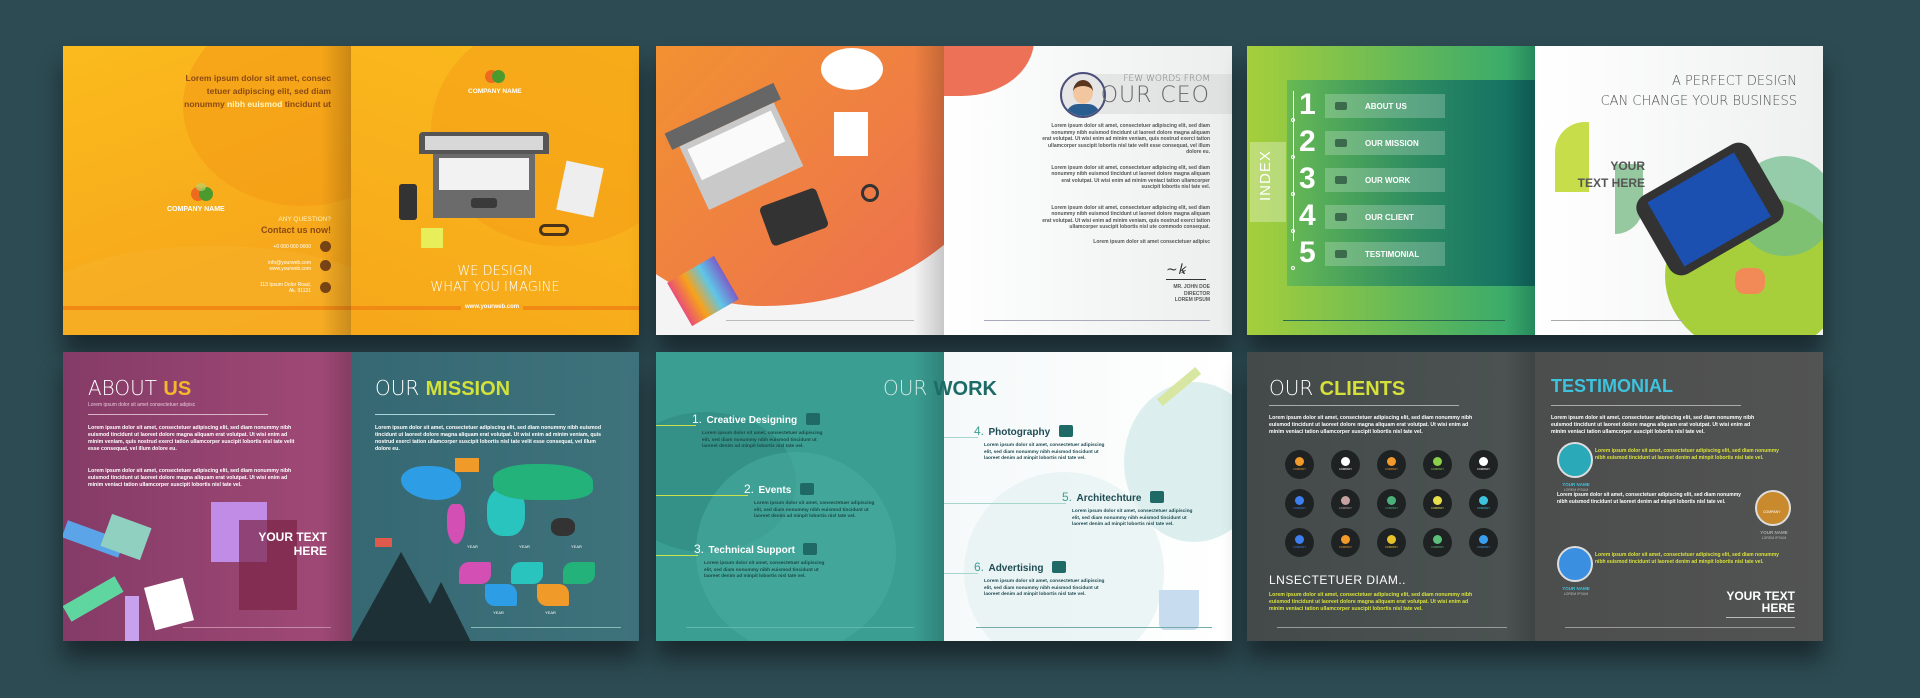 This screenshot has height=698, width=1920. What do you see at coordinates (1341, 217) in the screenshot?
I see `handshake-icon` at bounding box center [1341, 217].